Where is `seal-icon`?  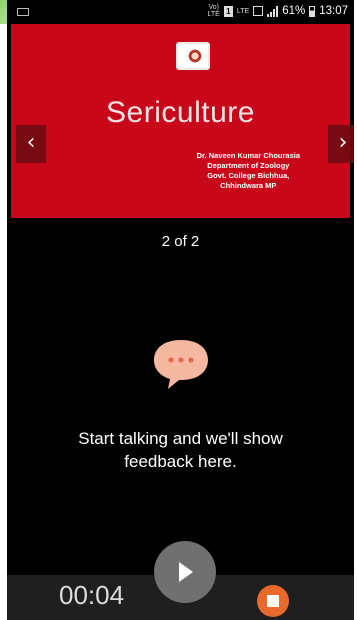
seal-icon is located at coordinates (195, 56).